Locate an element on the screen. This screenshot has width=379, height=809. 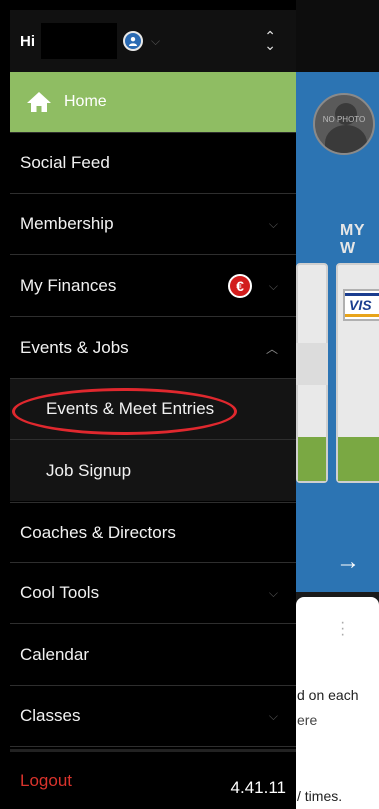
visa-card-icon: VIS is located at coordinates (361, 305).